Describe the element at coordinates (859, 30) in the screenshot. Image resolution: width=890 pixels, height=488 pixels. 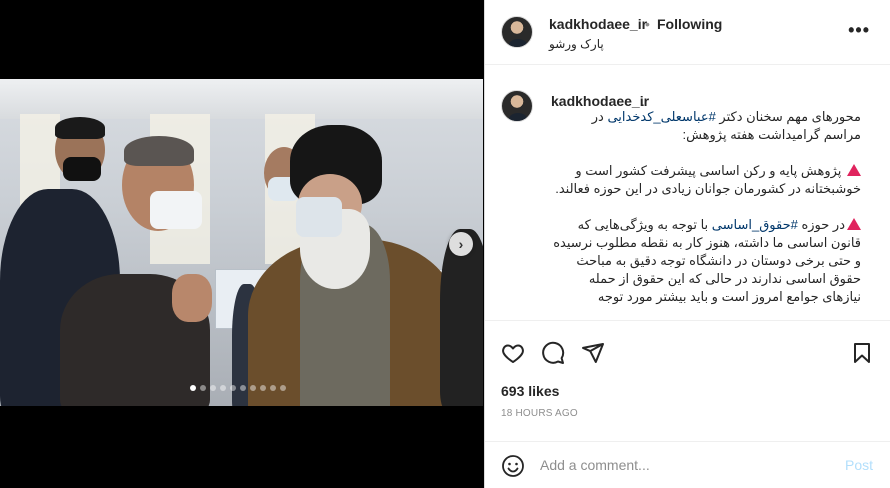
I see `more-options-icon: •••` at that location.